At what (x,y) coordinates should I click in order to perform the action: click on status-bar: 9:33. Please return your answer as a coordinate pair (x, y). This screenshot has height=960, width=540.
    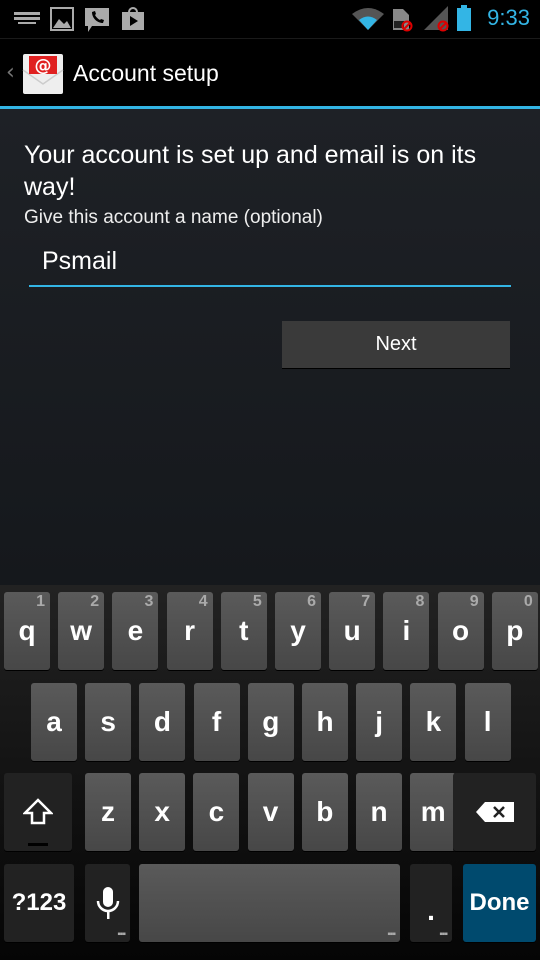
    Looking at the image, I should click on (270, 19).